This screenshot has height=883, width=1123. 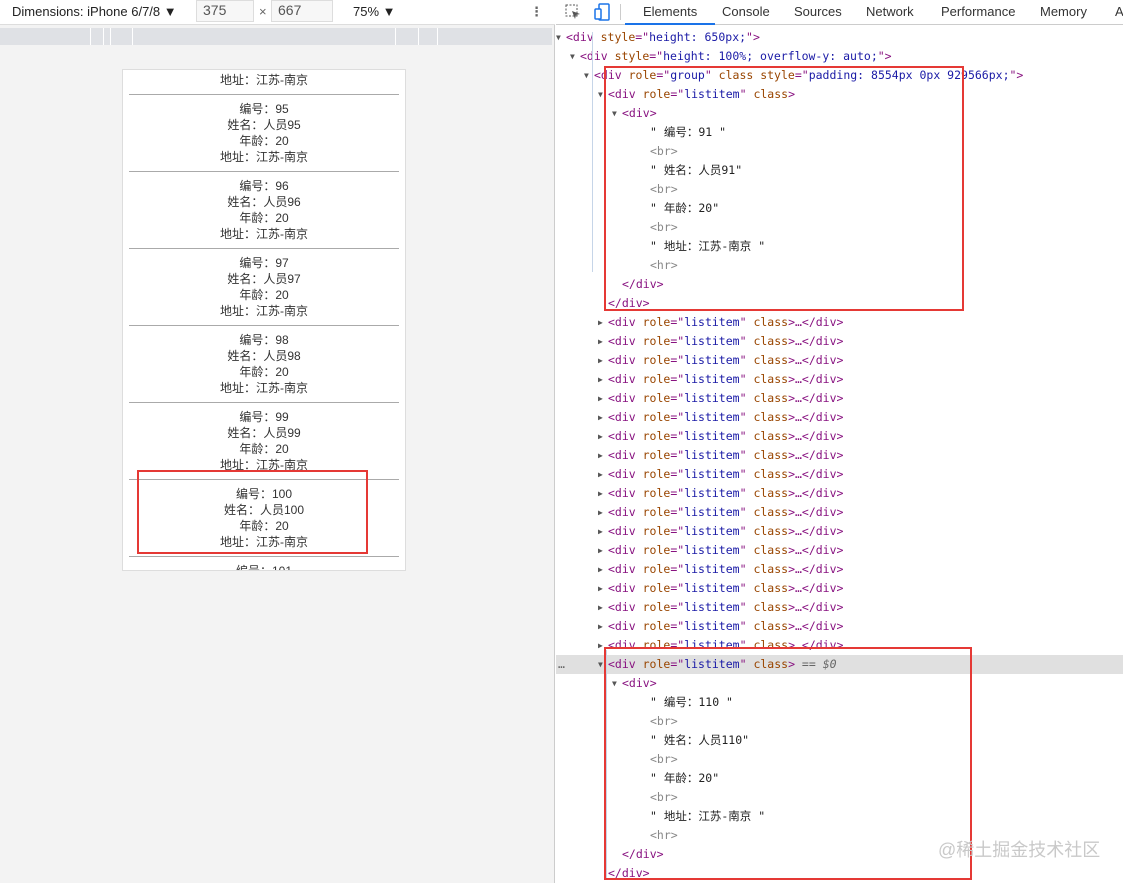 I want to click on tab-network: Network, so click(x=890, y=11).